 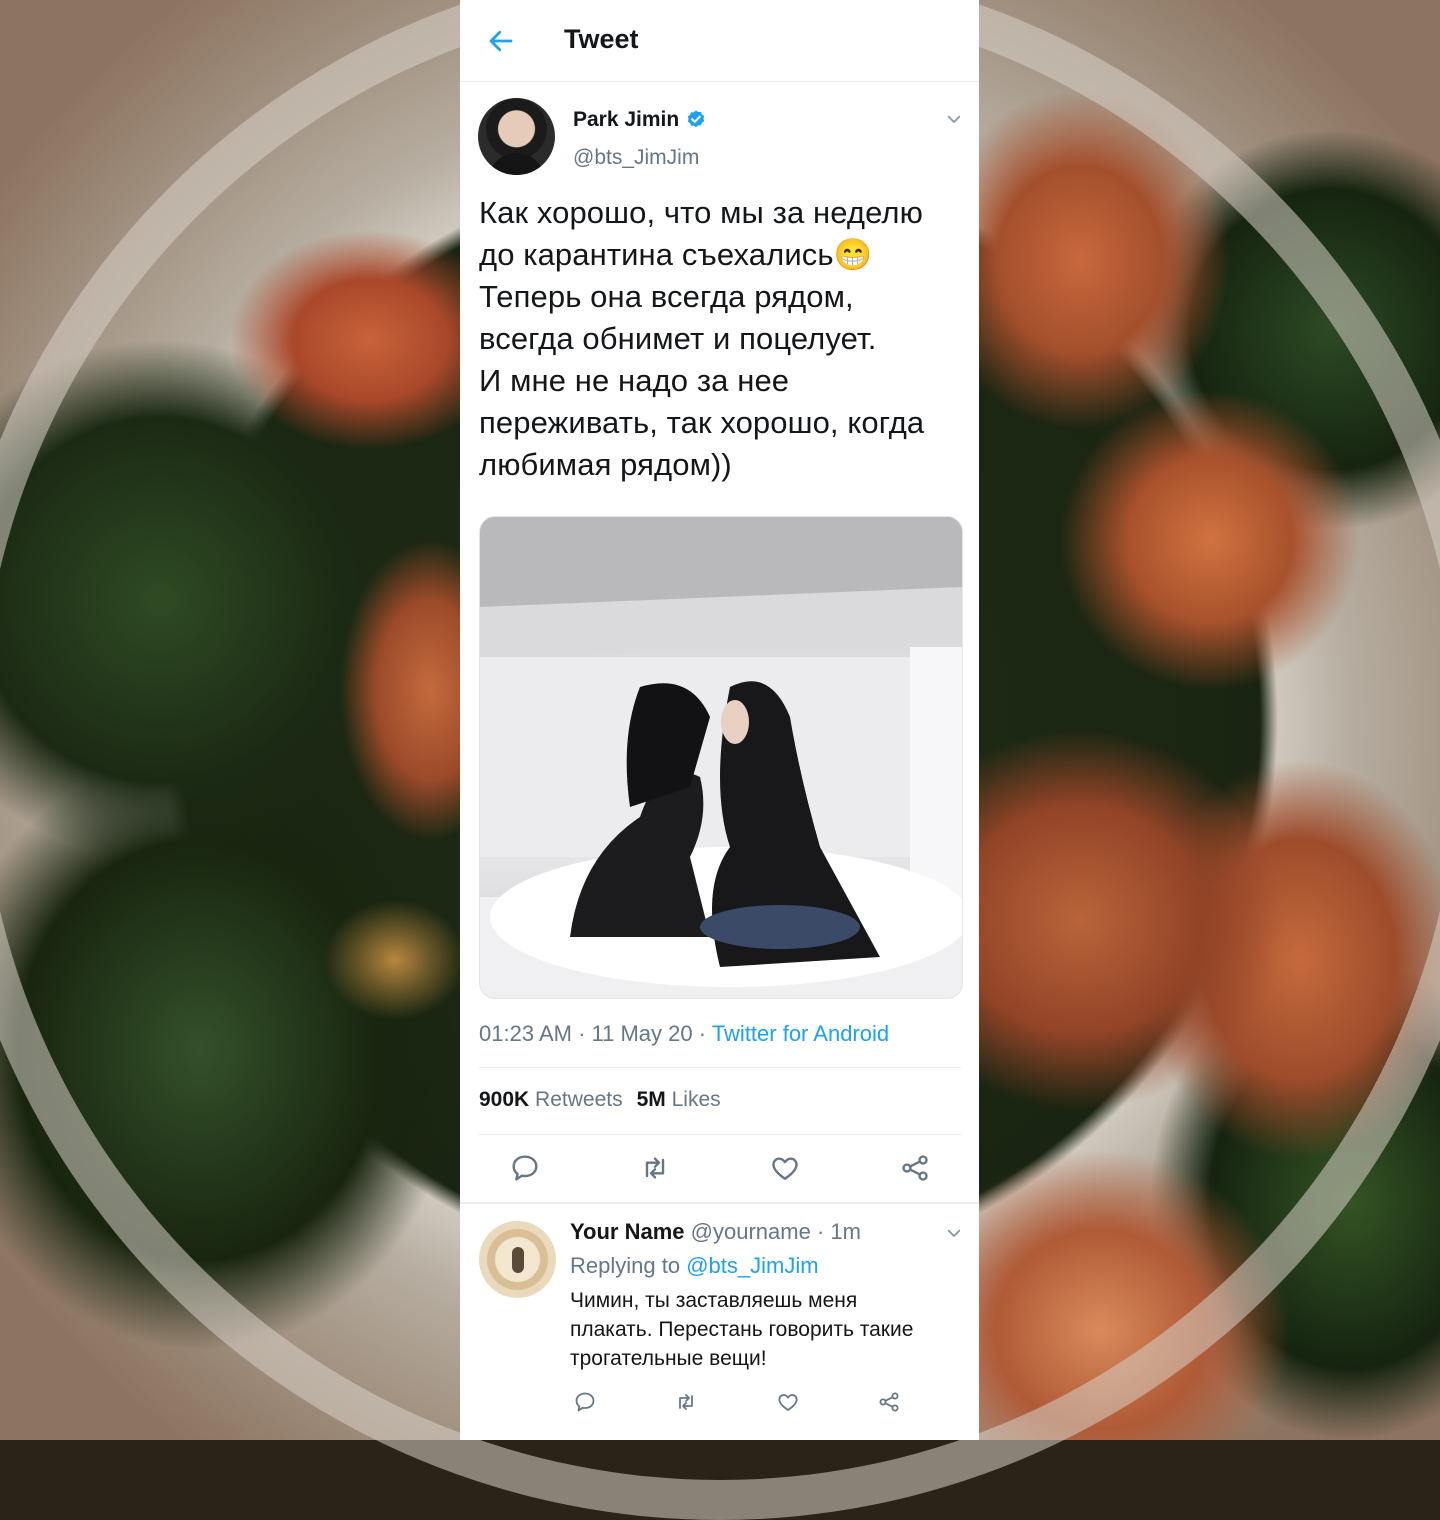 I want to click on replying-to: Replying to @bts_JimJim, so click(x=694, y=1266).